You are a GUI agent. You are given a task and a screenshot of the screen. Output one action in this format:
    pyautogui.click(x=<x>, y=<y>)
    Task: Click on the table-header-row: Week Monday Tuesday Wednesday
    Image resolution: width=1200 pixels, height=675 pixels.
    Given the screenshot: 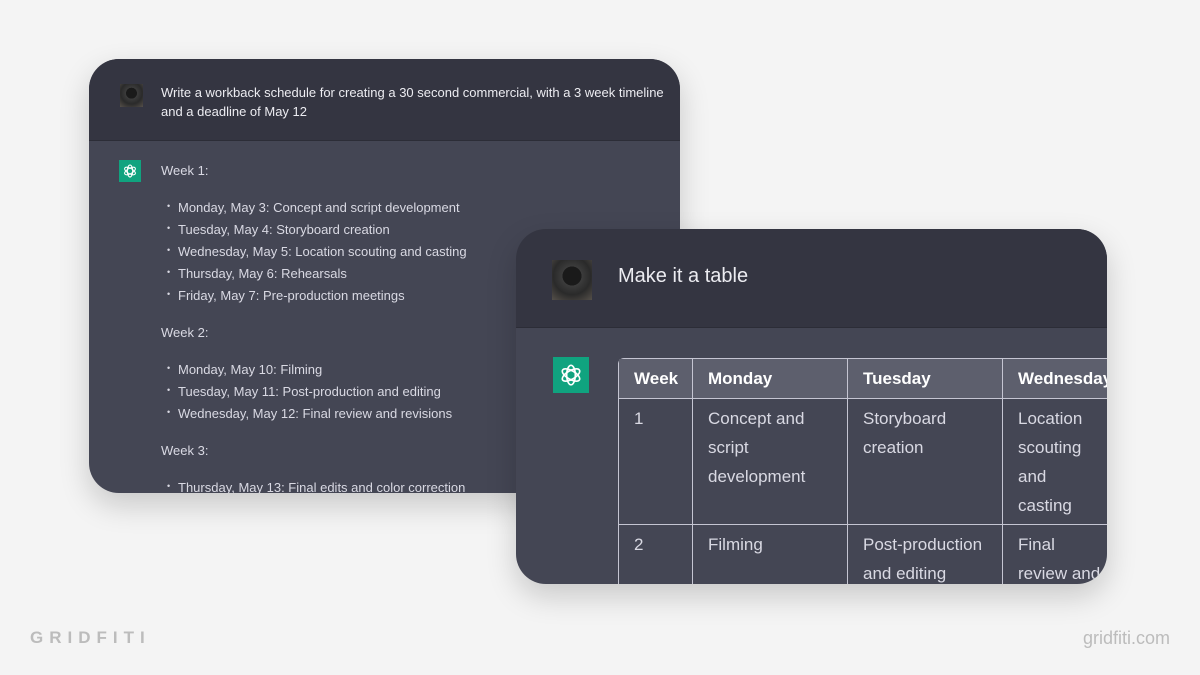 What is the action you would take?
    pyautogui.click(x=863, y=379)
    